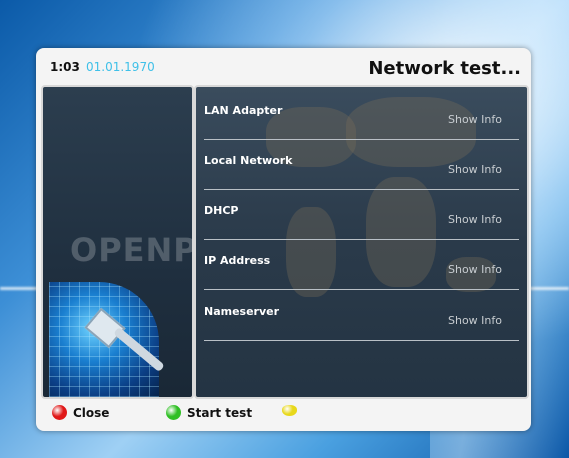 This screenshot has height=458, width=569. What do you see at coordinates (221, 210) in the screenshot?
I see `test-label: DHCP` at bounding box center [221, 210].